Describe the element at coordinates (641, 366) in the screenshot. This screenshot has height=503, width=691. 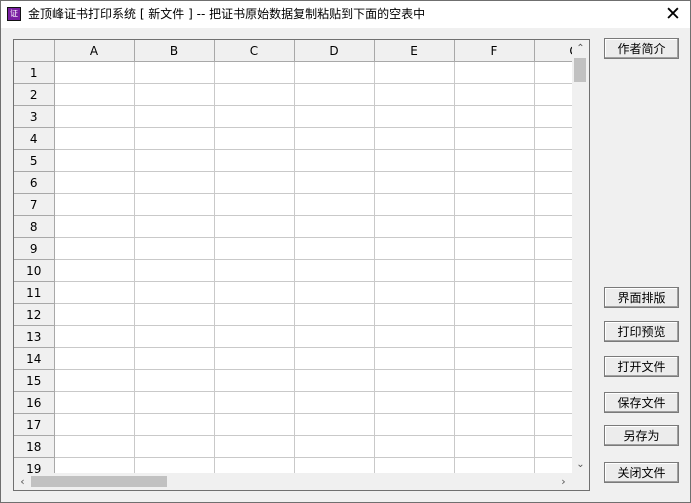
I see `open-file-button: 打开文件` at that location.